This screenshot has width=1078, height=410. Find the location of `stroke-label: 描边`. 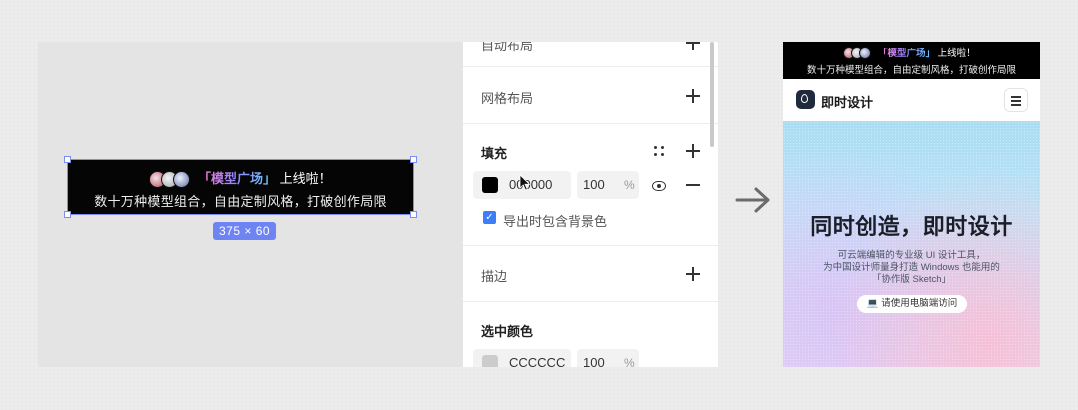

stroke-label: 描边 is located at coordinates (494, 276).